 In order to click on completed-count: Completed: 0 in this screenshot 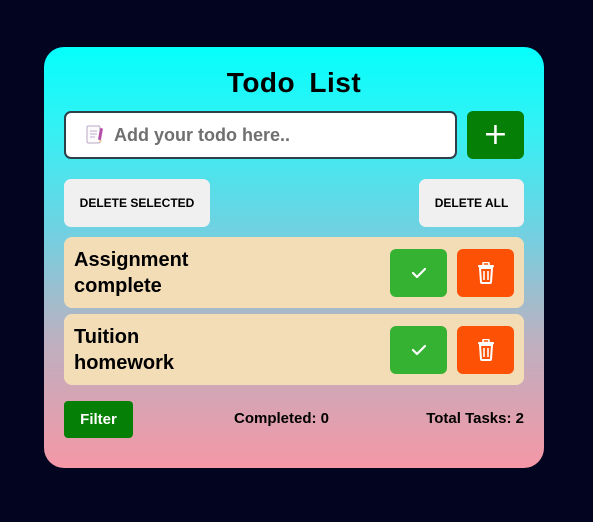, I will do `click(282, 418)`.